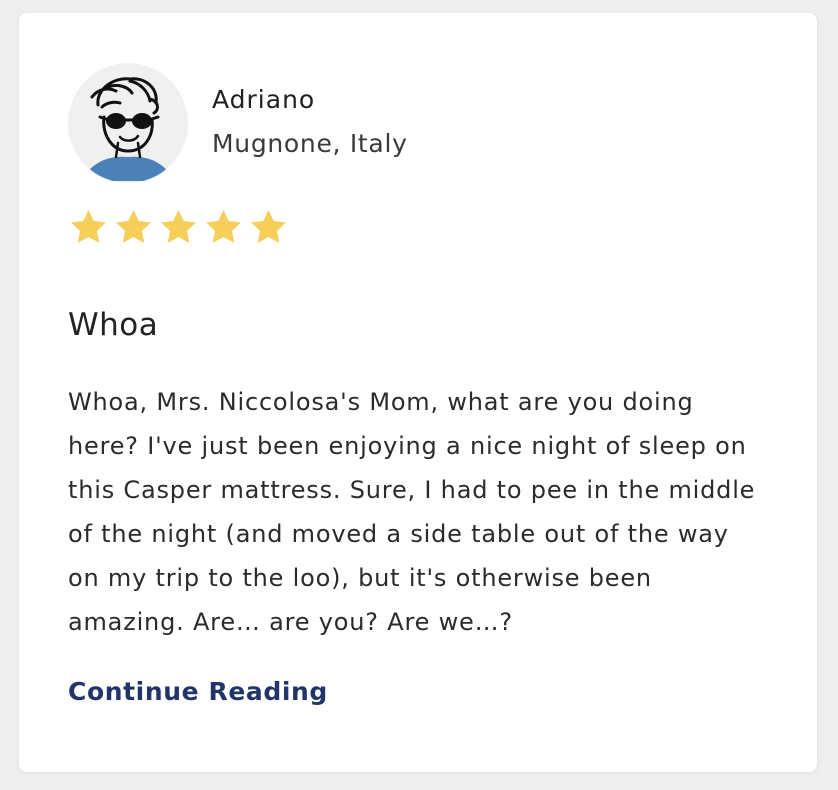 The image size is (838, 790). Describe the element at coordinates (264, 99) in the screenshot. I see `reviewer-name: Adriano` at that location.